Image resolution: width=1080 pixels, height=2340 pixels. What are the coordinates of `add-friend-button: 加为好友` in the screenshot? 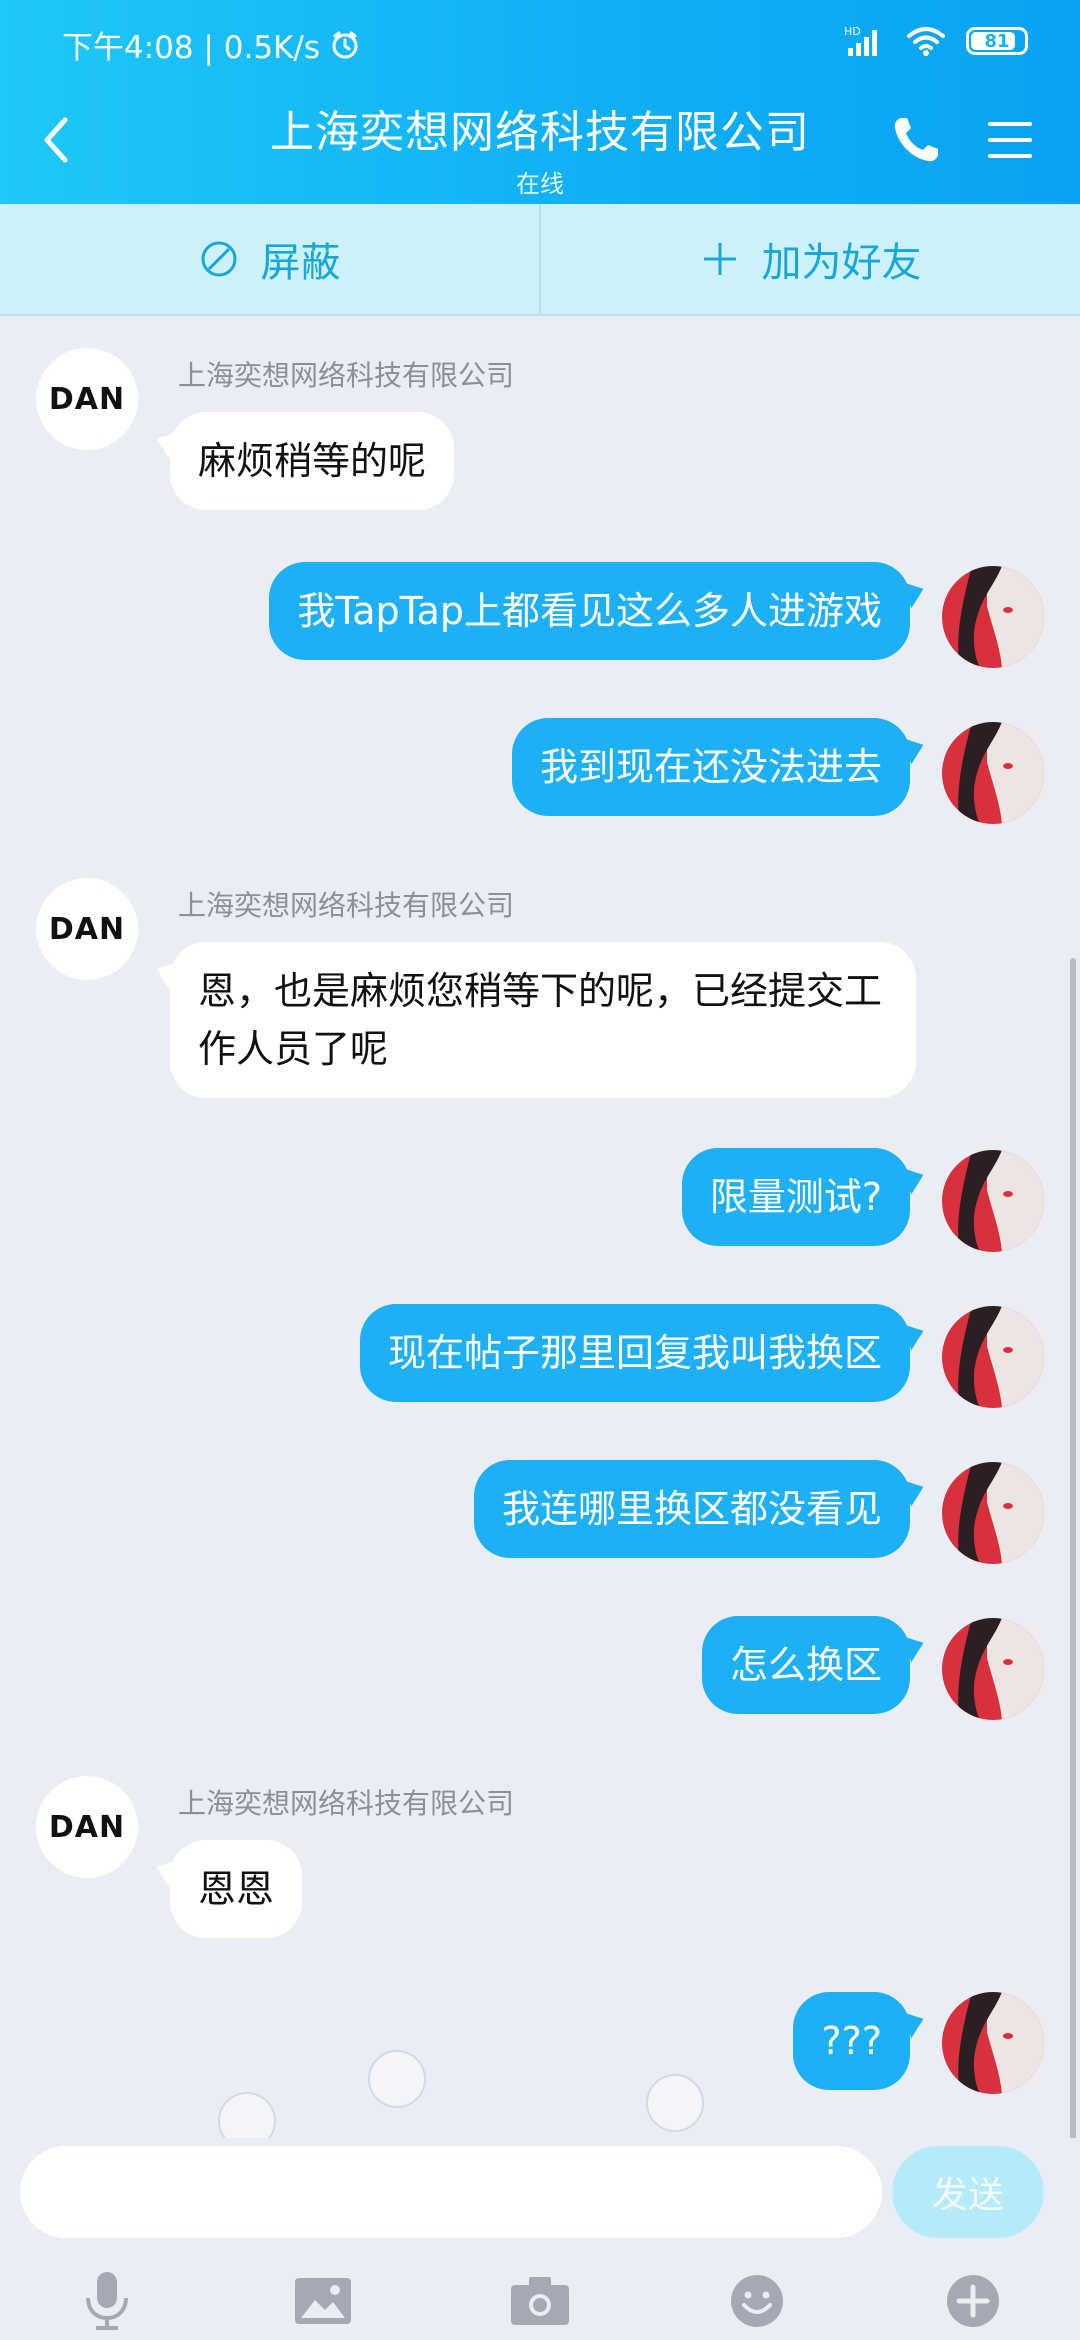 It's located at (809, 259).